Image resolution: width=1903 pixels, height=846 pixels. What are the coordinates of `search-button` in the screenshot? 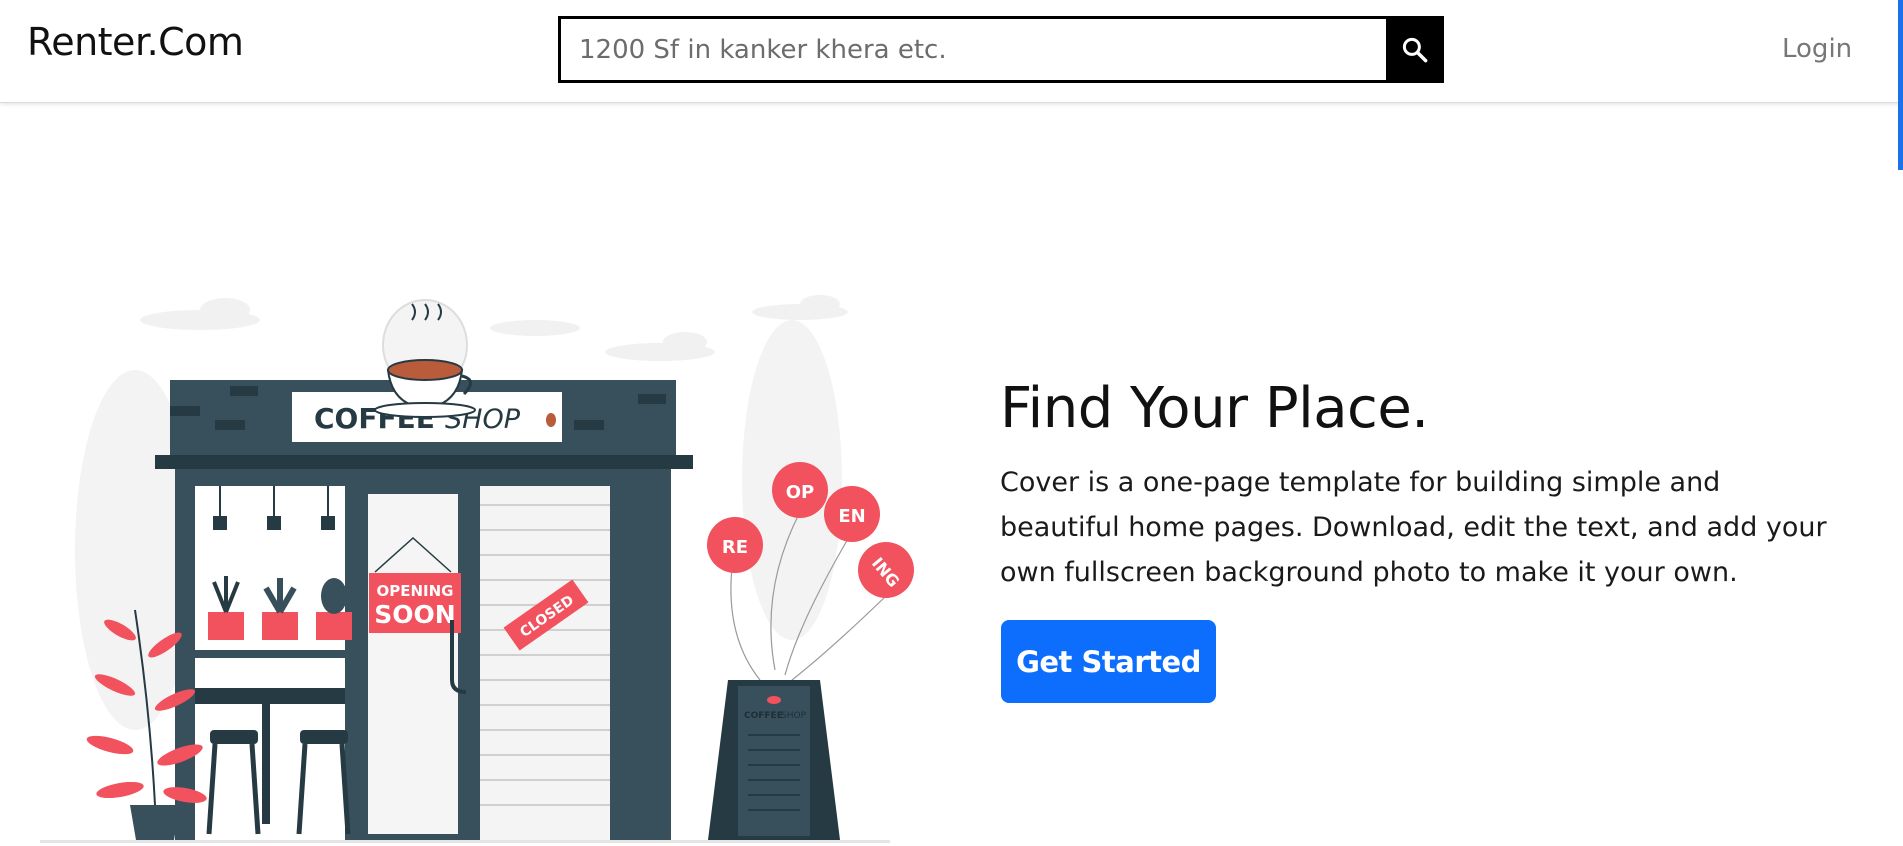 It's located at (1415, 49).